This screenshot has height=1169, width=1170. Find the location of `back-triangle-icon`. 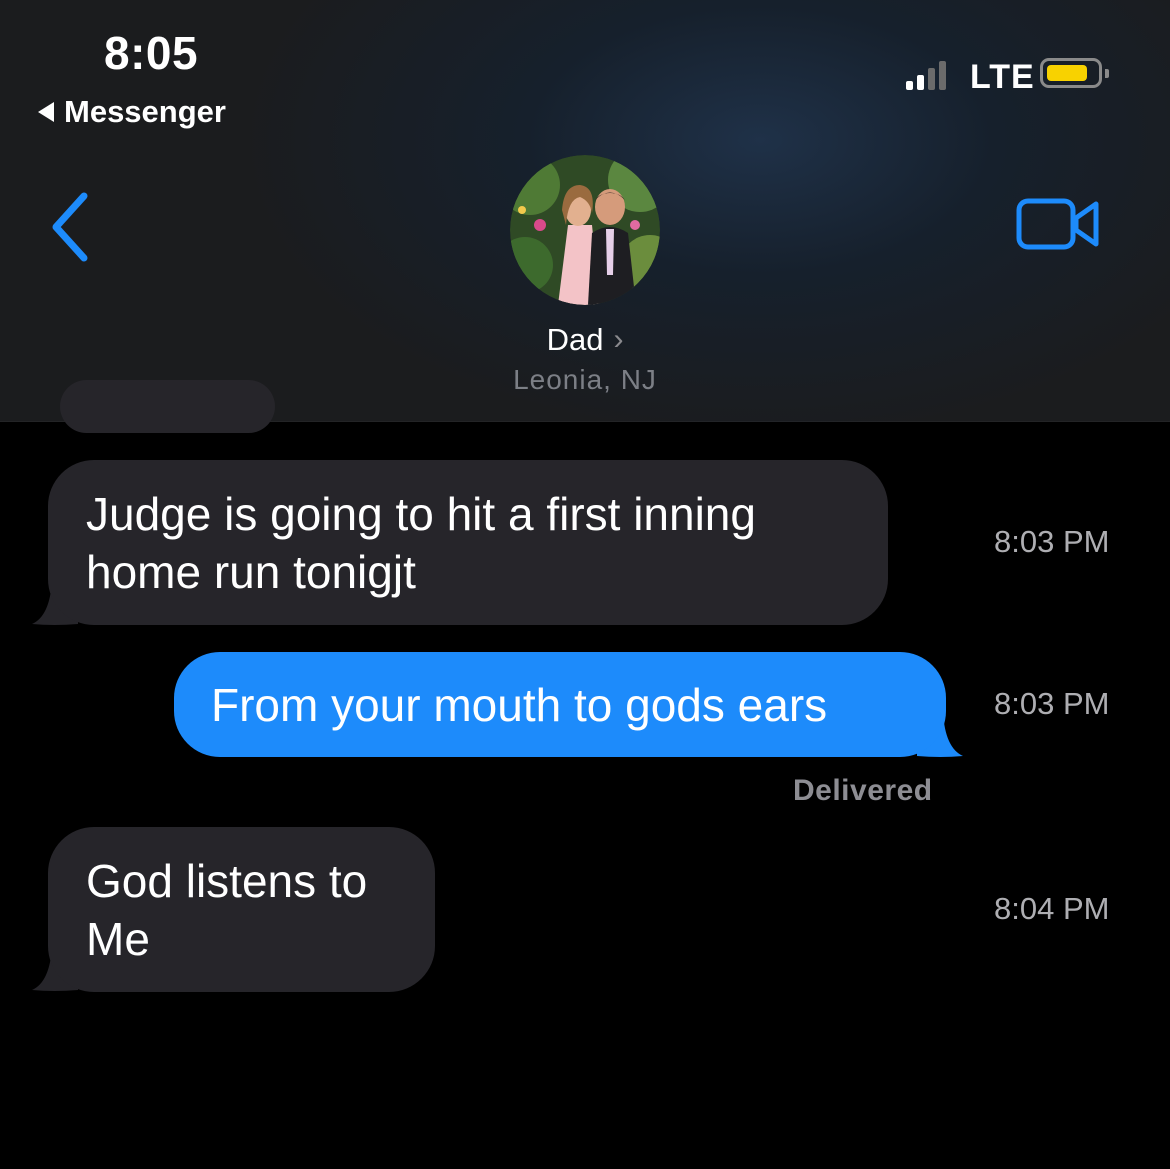

back-triangle-icon is located at coordinates (46, 112).